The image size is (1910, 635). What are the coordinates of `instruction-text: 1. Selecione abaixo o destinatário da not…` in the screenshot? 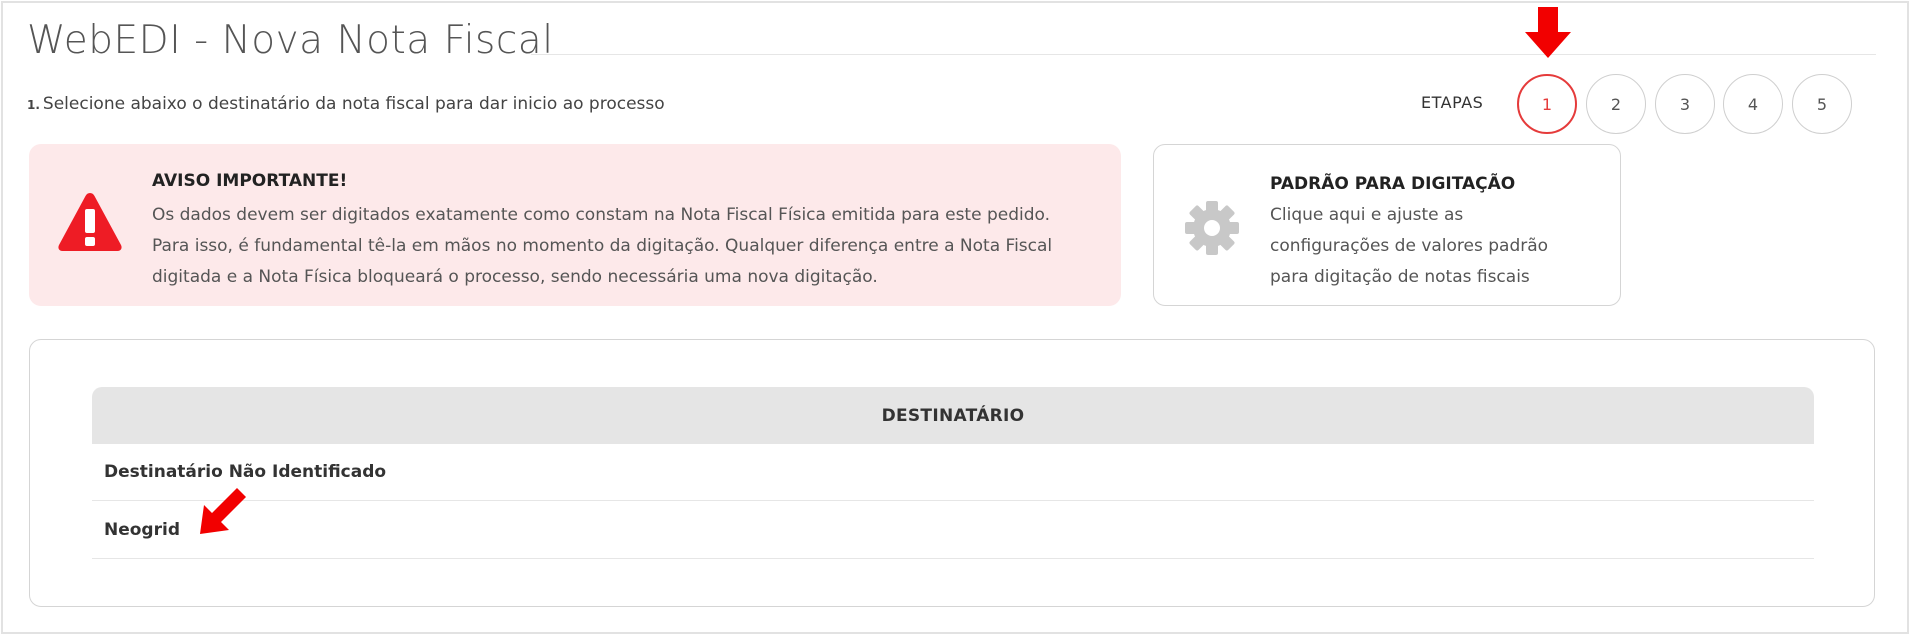 It's located at (346, 104).